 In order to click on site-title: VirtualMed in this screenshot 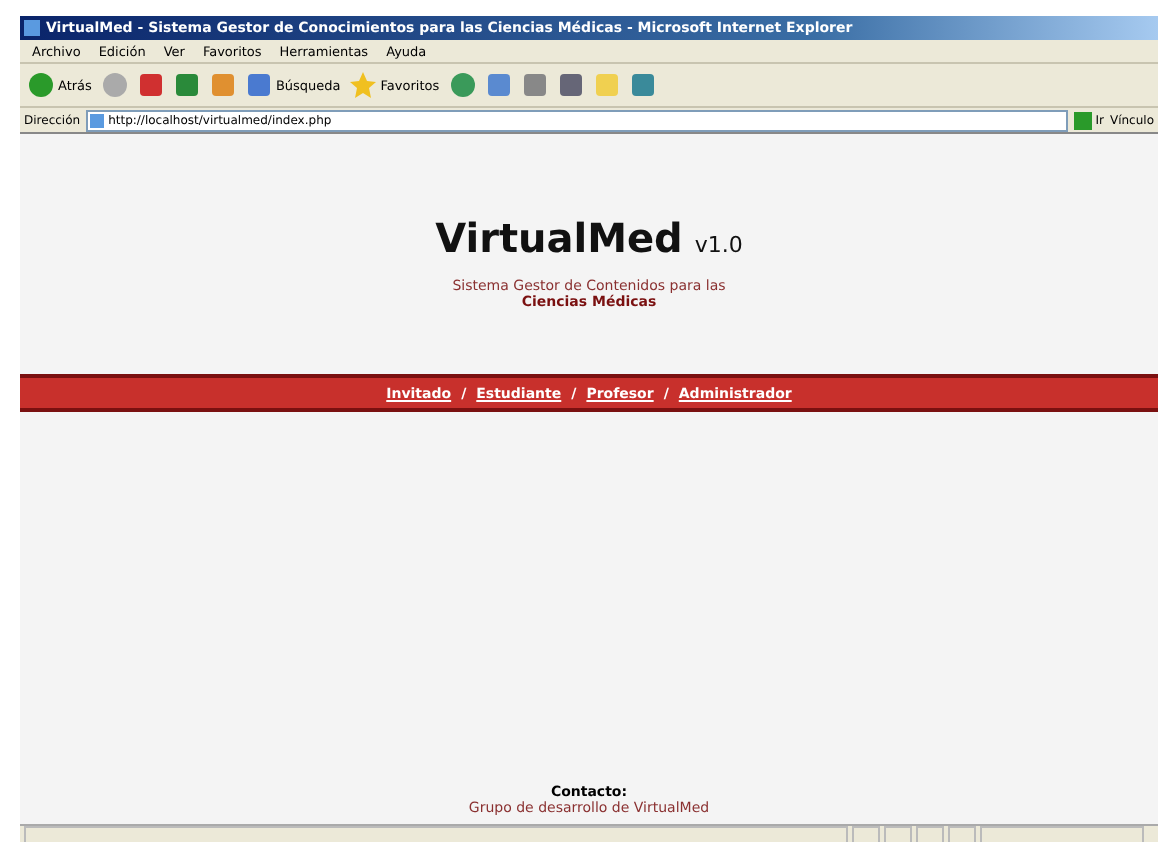, I will do `click(559, 238)`.